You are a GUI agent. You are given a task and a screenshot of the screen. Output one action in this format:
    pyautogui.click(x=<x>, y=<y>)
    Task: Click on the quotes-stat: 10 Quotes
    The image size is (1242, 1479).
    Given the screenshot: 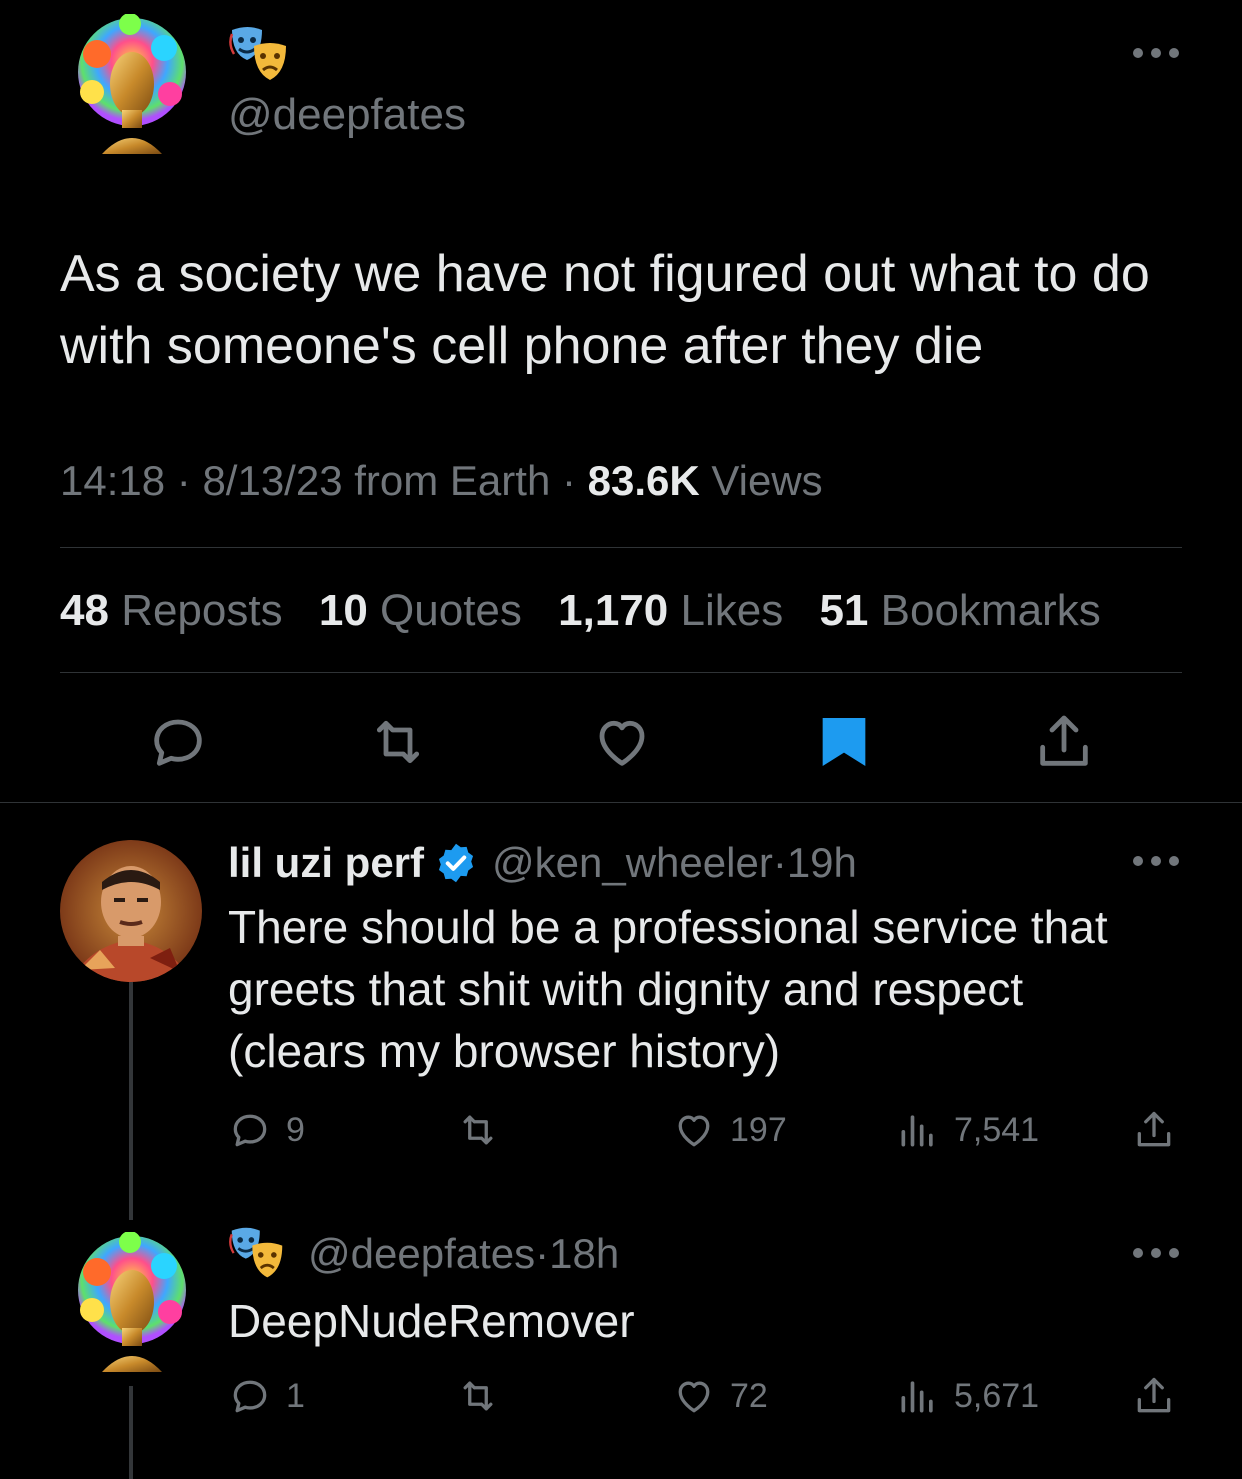 What is the action you would take?
    pyautogui.click(x=420, y=610)
    